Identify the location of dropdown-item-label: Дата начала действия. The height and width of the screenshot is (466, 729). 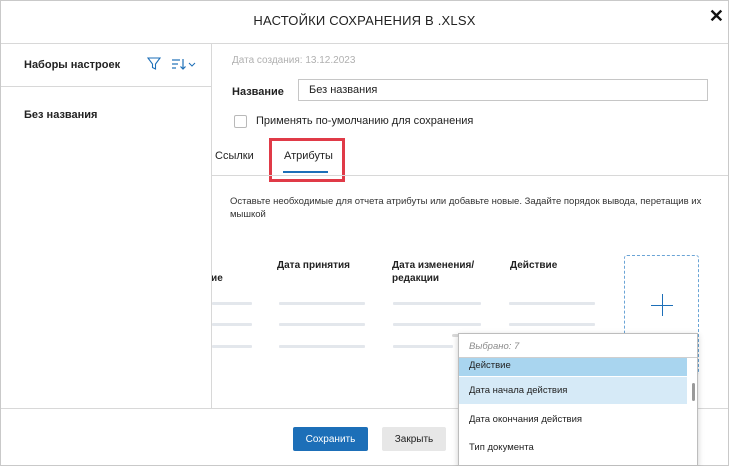
(518, 390).